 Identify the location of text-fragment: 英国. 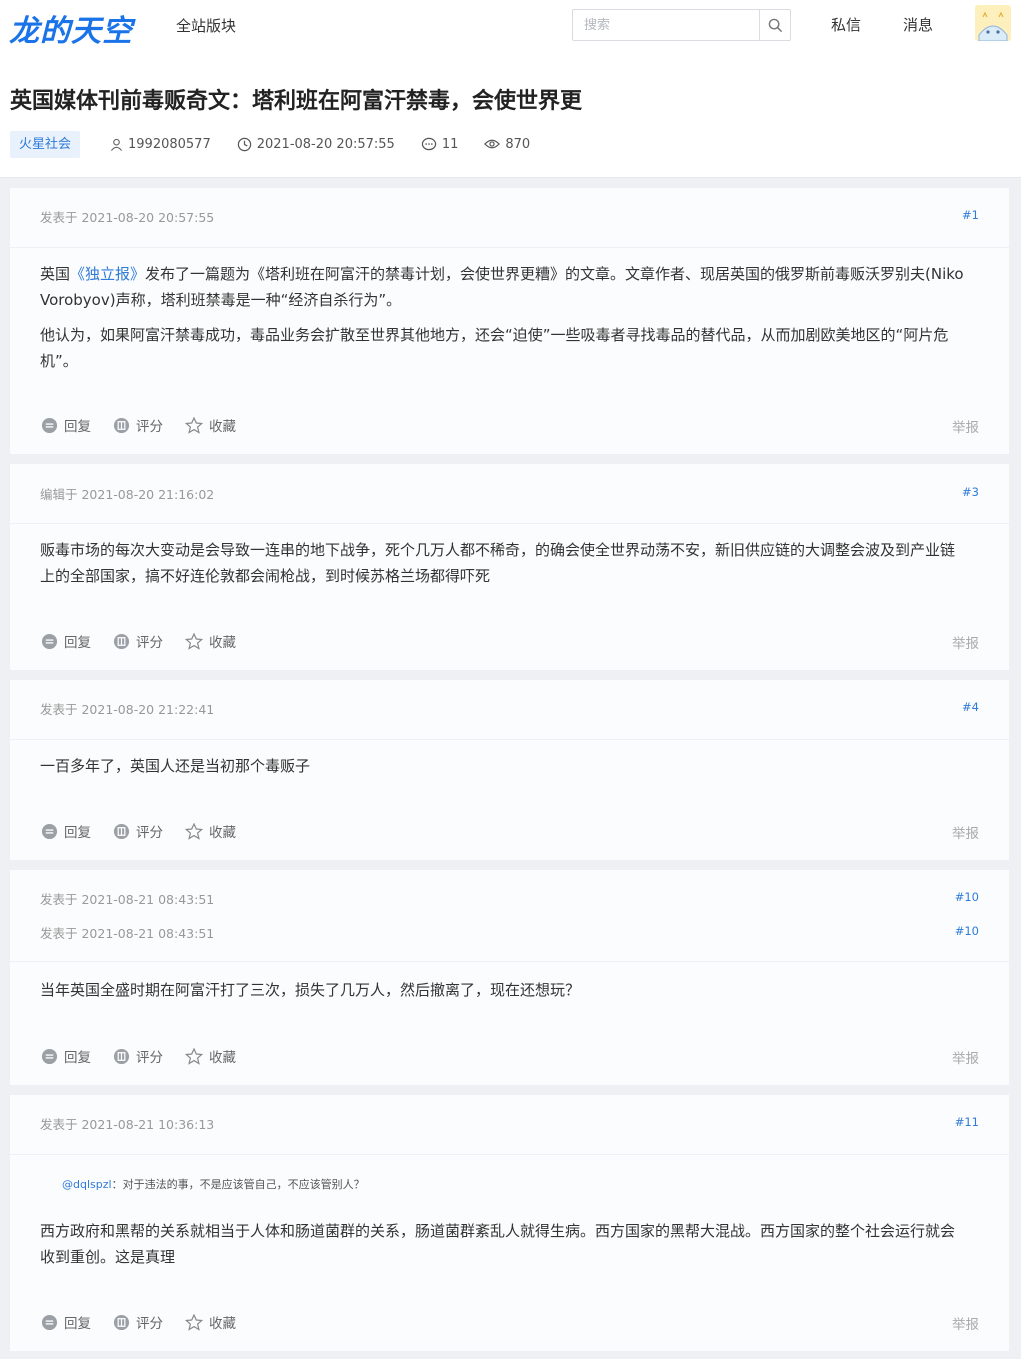
(55, 274).